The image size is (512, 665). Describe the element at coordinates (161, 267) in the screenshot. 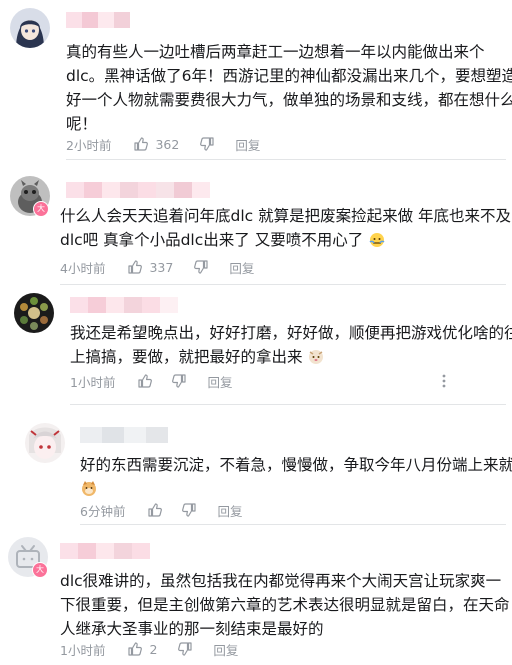

I see `like-count: 337` at that location.